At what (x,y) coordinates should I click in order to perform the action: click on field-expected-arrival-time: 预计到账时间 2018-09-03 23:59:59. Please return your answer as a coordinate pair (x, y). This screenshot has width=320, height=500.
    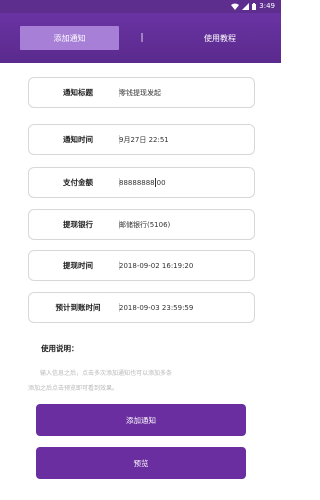
    Looking at the image, I should click on (141, 307).